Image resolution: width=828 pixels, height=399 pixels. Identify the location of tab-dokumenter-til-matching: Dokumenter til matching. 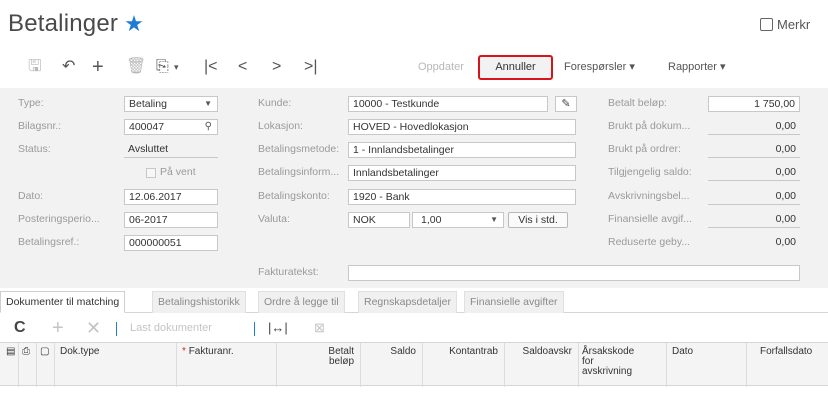
(63, 302).